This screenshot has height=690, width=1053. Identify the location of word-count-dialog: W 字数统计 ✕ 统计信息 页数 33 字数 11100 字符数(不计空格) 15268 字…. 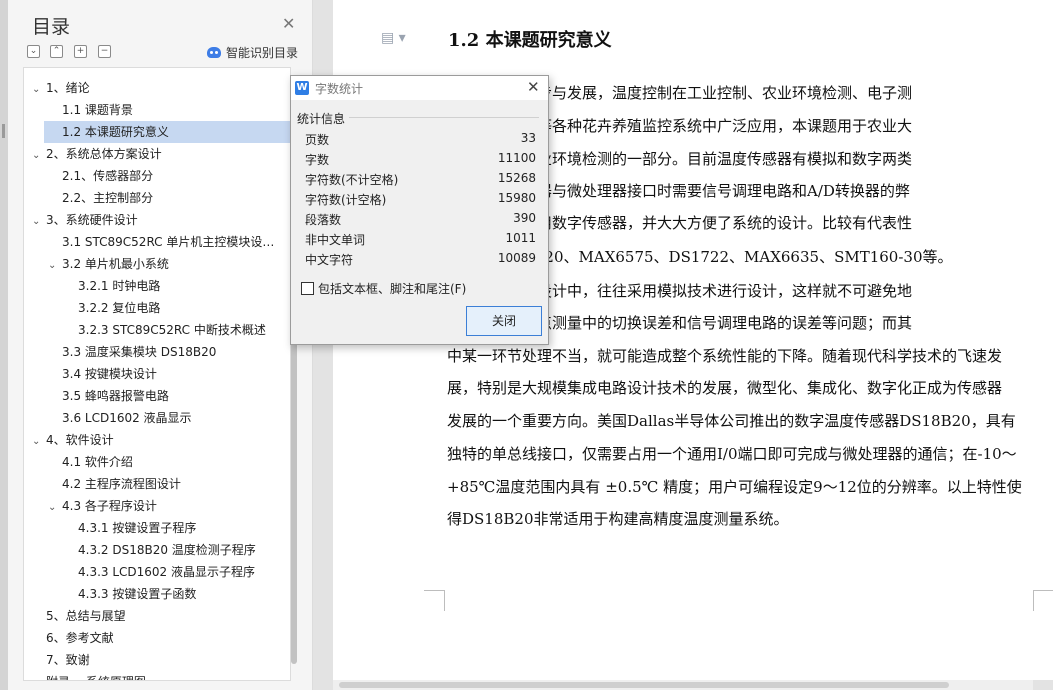
(419, 210).